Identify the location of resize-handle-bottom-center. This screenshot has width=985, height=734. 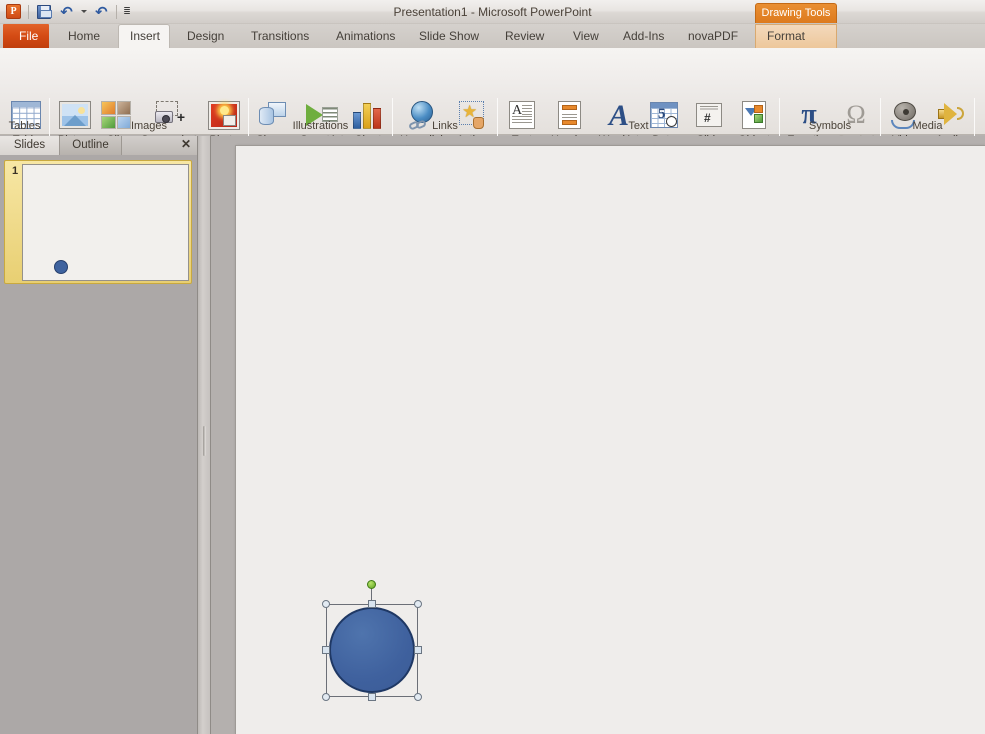
(372, 697).